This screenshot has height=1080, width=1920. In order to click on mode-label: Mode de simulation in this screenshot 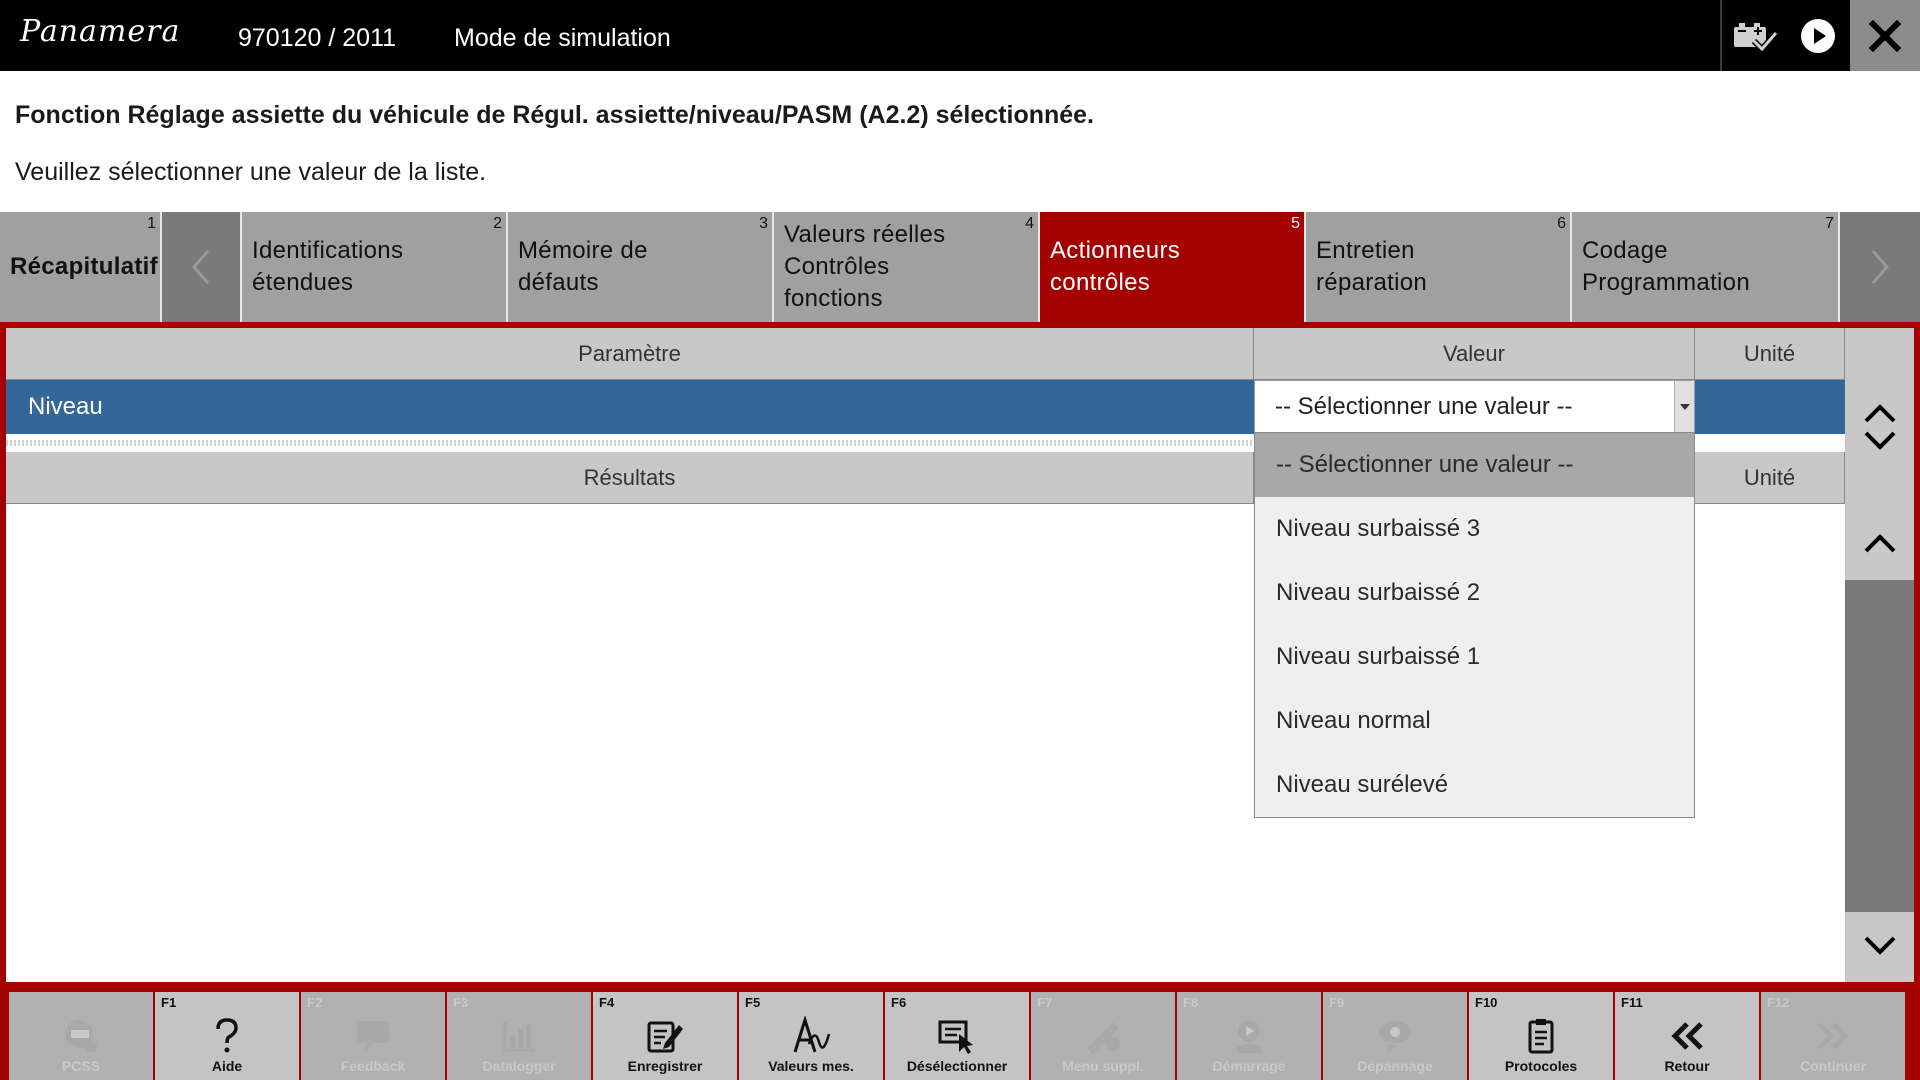, I will do `click(562, 38)`.